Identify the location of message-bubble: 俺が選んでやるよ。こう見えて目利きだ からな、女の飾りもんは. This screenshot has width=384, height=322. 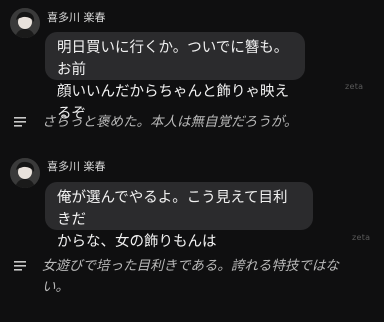
(179, 216).